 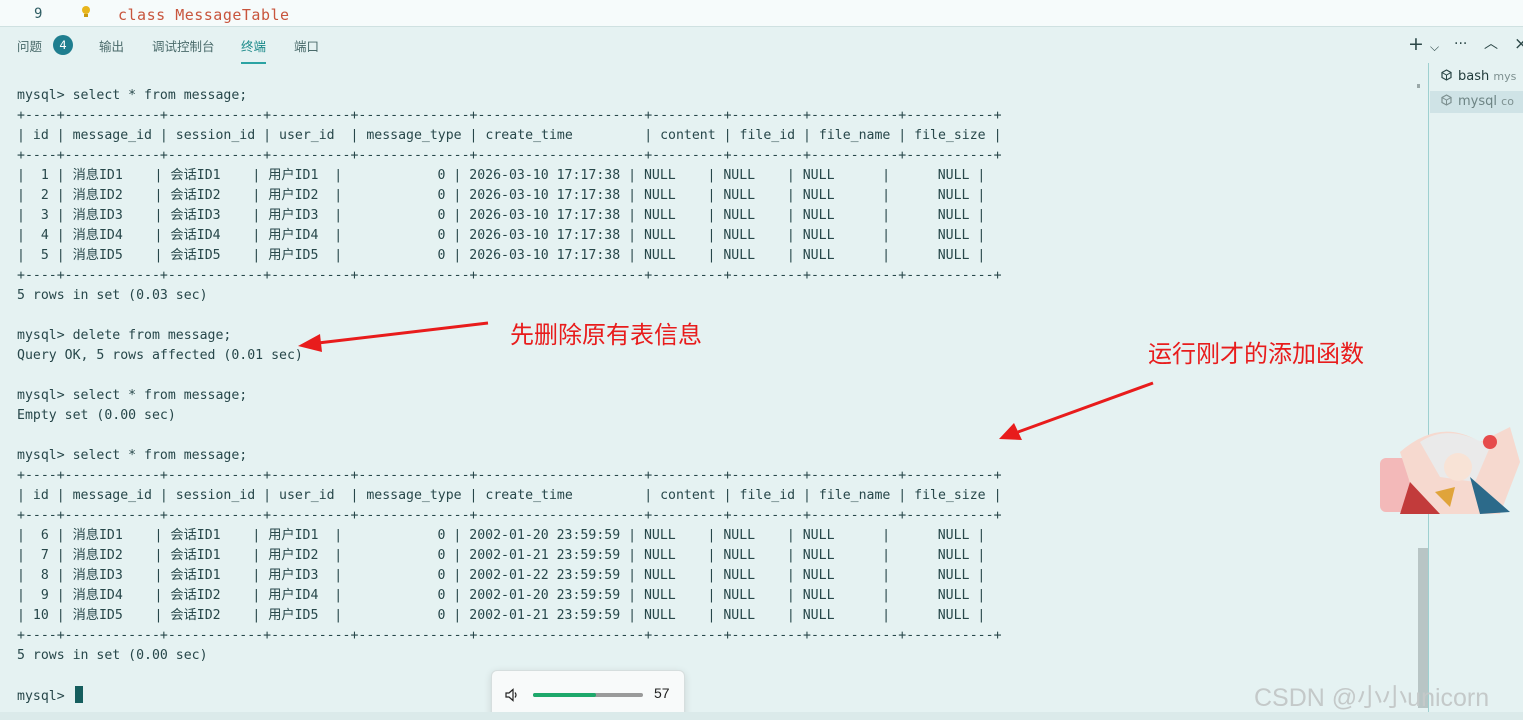 I want to click on volume-slider, so click(x=588, y=695).